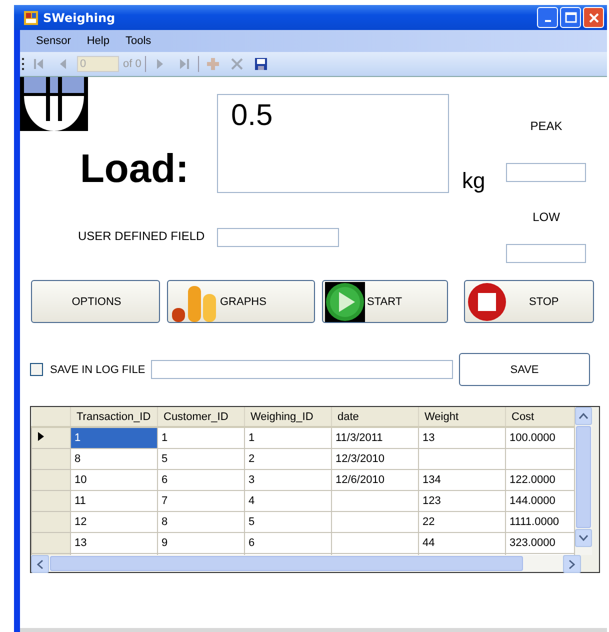 Image resolution: width=609 pixels, height=632 pixels. I want to click on maximize-button, so click(570, 17).